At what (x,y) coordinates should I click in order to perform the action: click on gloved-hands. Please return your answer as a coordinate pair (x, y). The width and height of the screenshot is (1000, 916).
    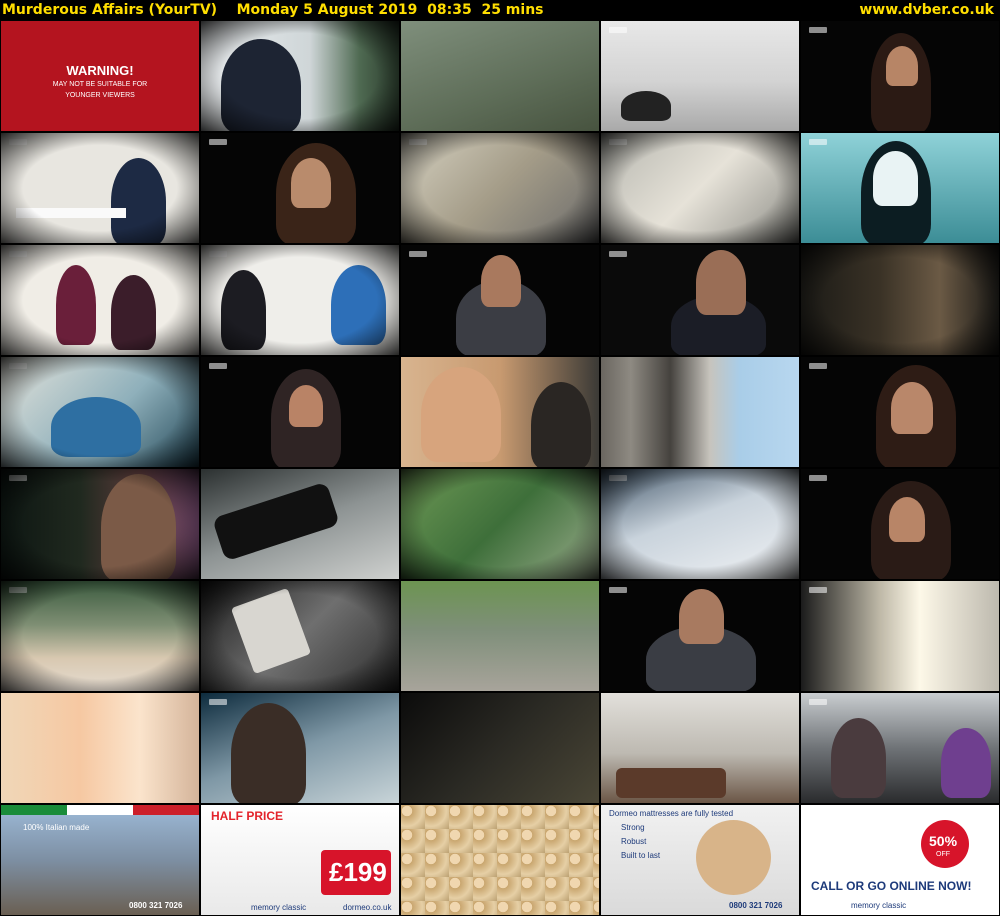
    Looking at the image, I should click on (96, 427).